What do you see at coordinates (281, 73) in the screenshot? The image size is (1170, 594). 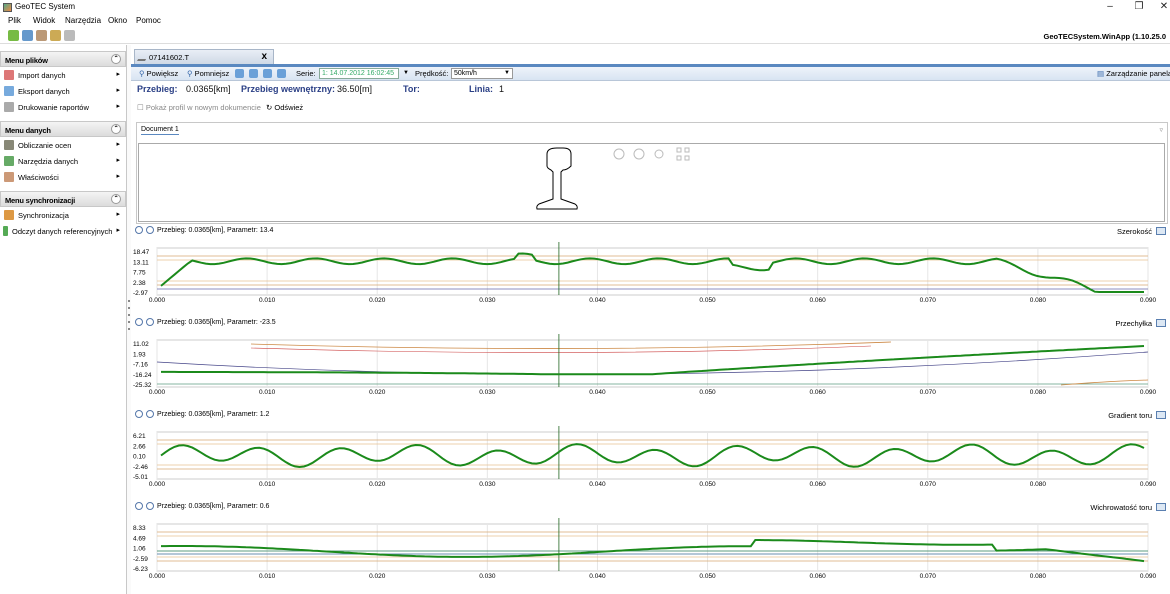 I see `last-arrow-icon` at bounding box center [281, 73].